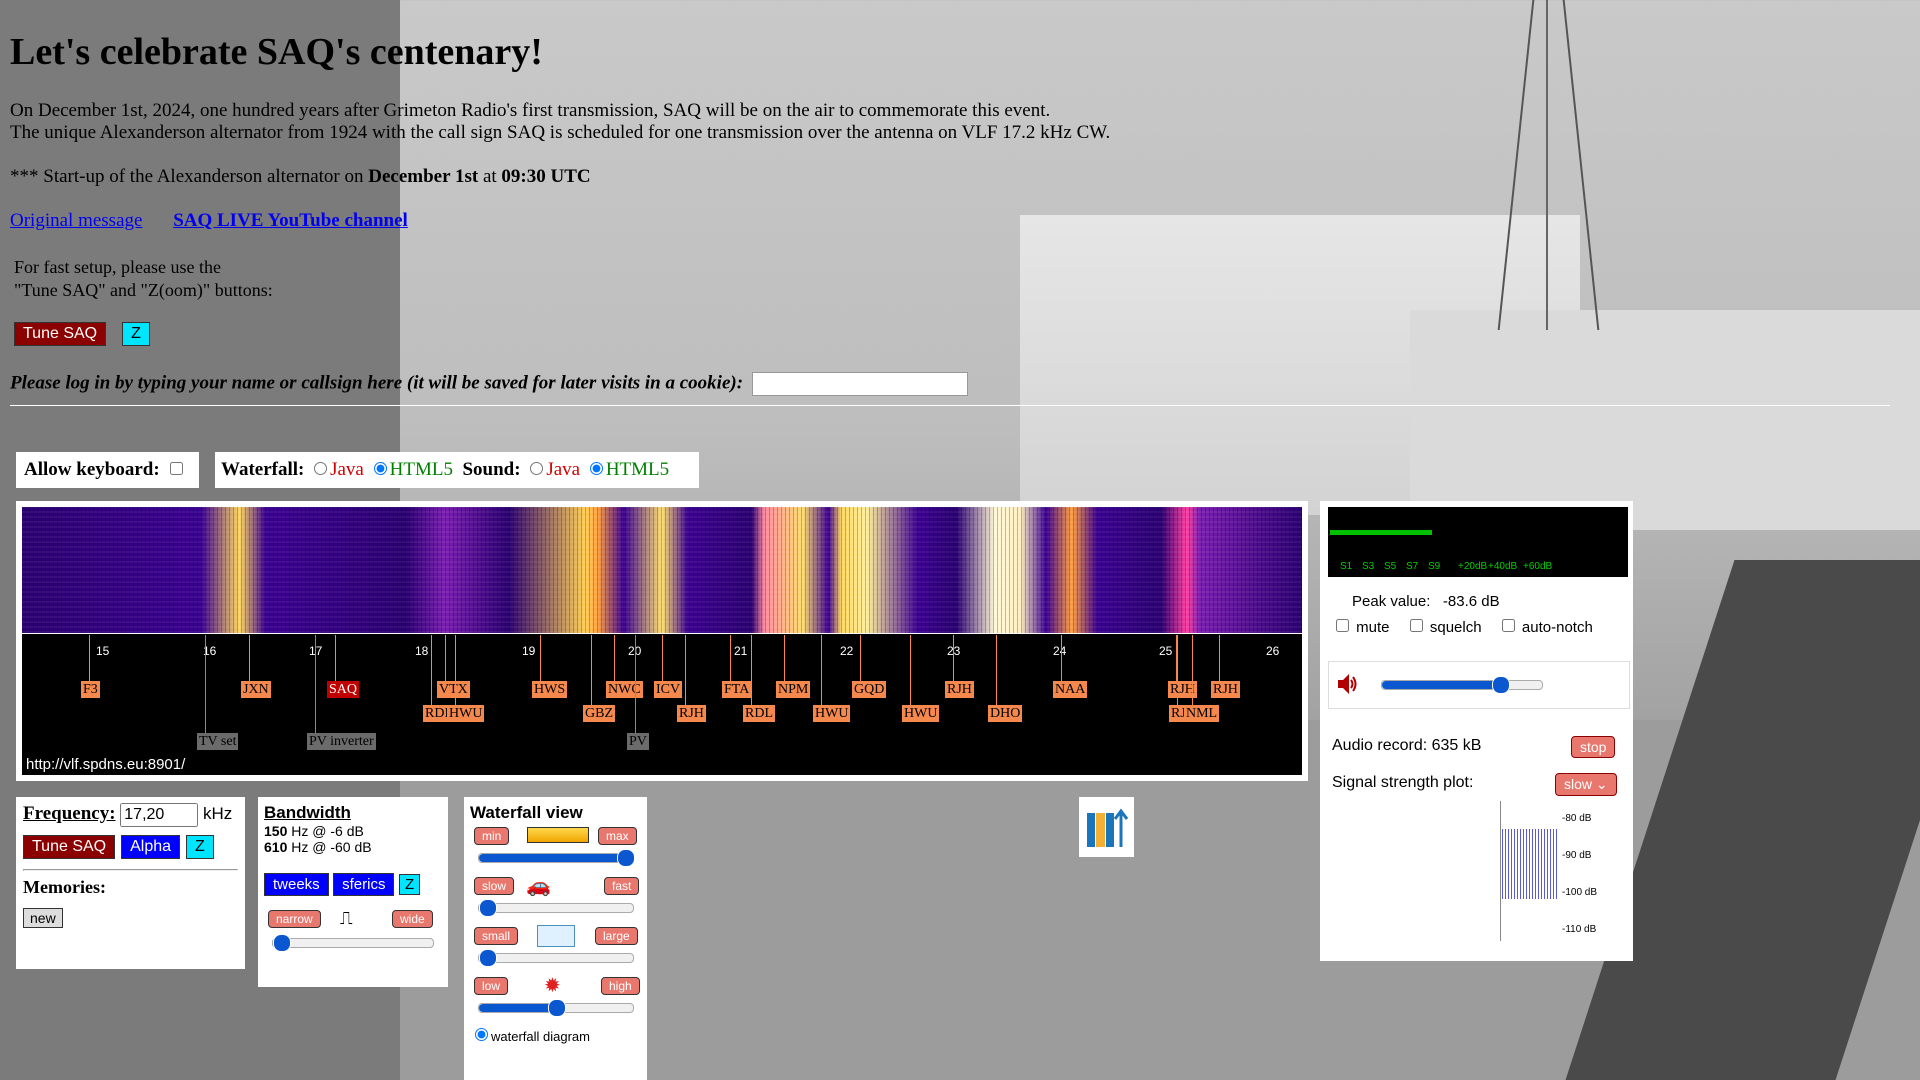 Image resolution: width=1920 pixels, height=1080 pixels. I want to click on wide-button: wide, so click(412, 919).